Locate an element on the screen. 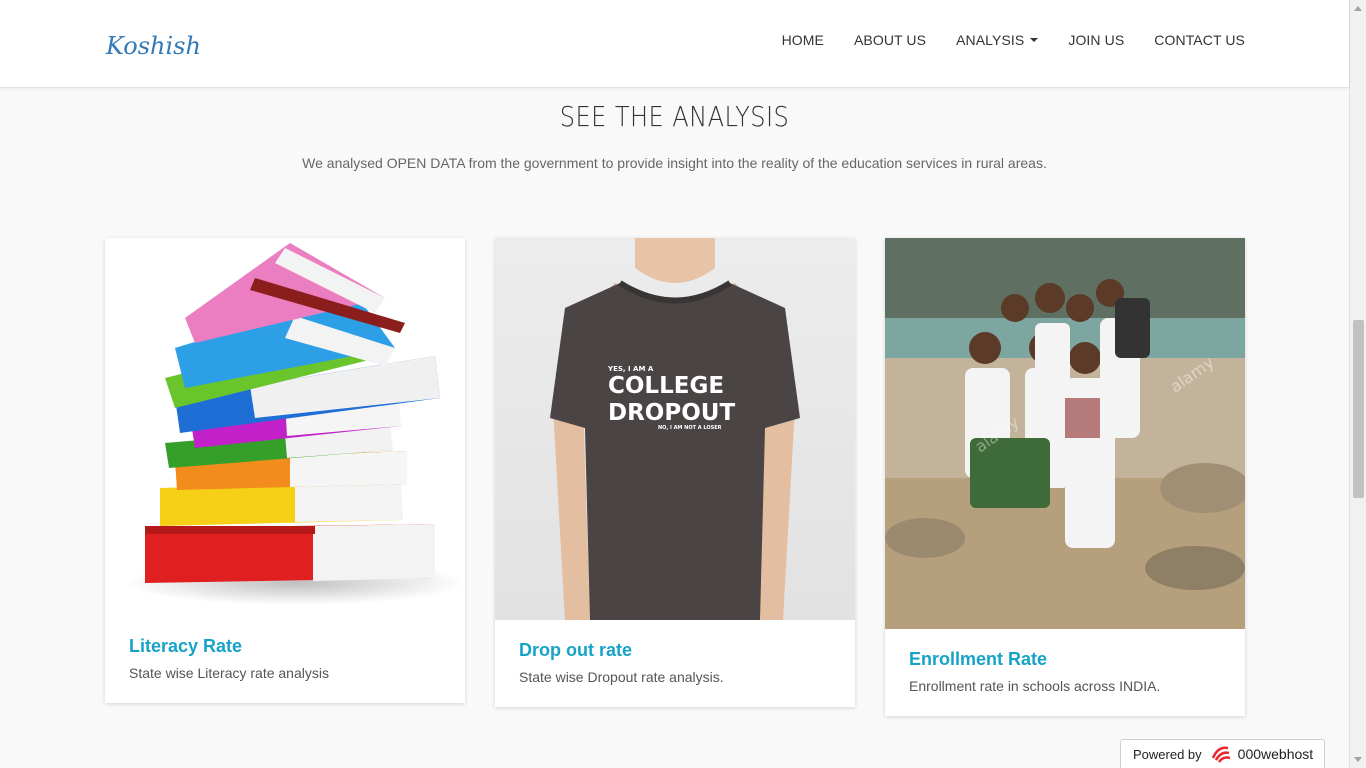  card-description: State wise Dropout rate analysis. is located at coordinates (621, 677).